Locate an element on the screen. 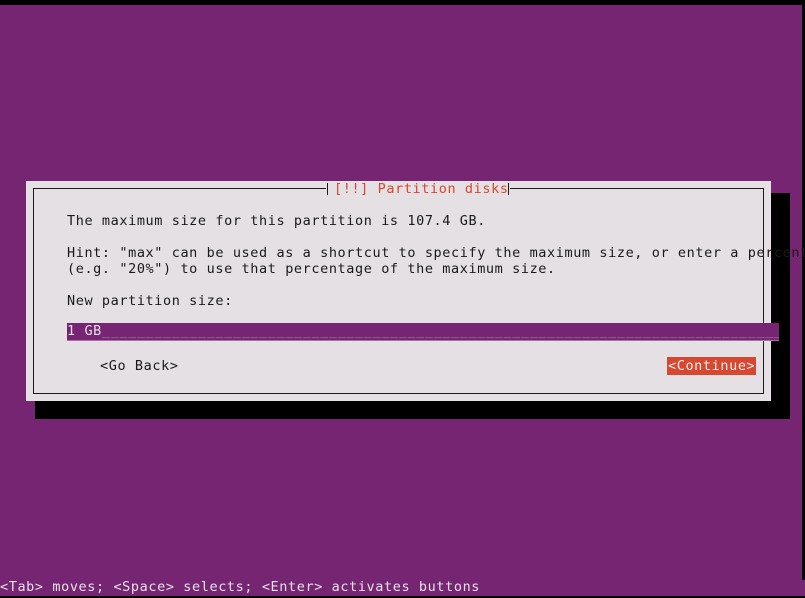 The width and height of the screenshot is (805, 598). partition-size-input-underline is located at coordinates (423, 340).